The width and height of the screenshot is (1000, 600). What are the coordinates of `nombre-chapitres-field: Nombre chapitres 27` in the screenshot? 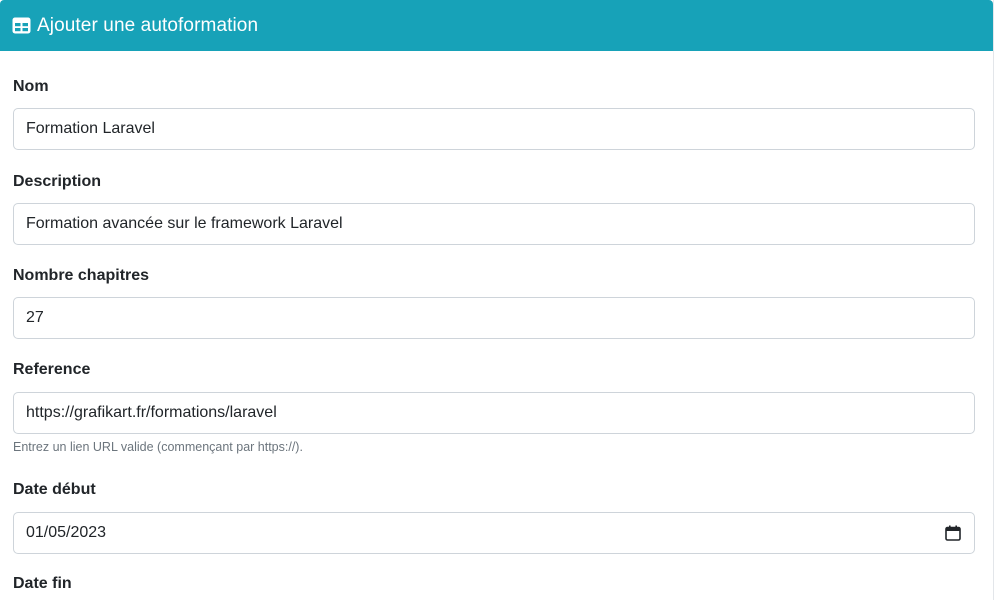 It's located at (494, 302).